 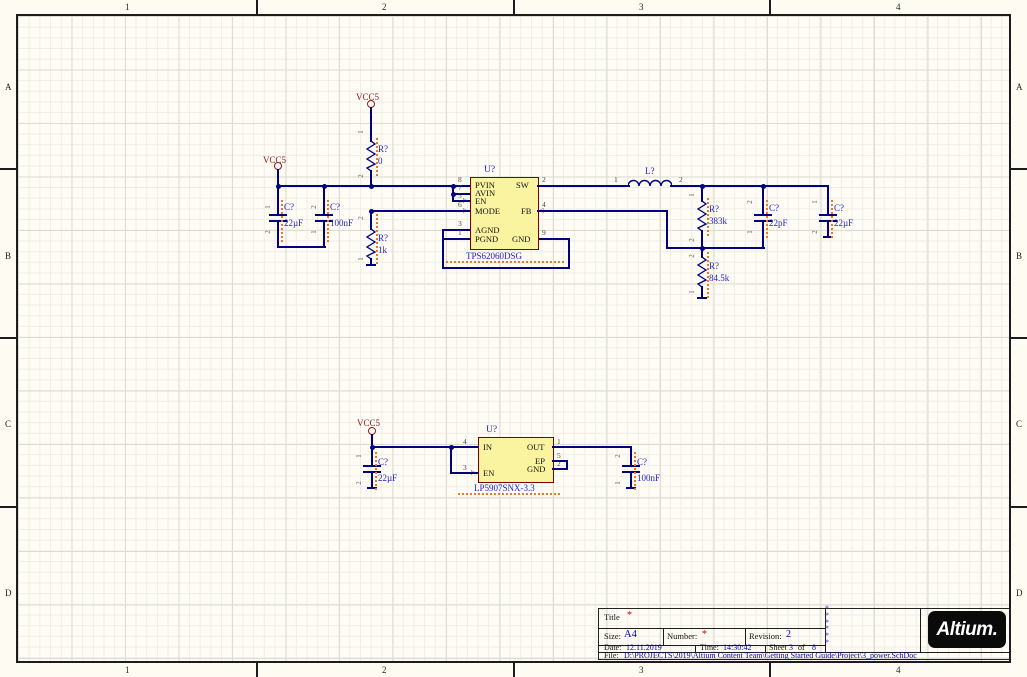 What do you see at coordinates (719, 278) in the screenshot?
I see `value-label: 84.5k` at bounding box center [719, 278].